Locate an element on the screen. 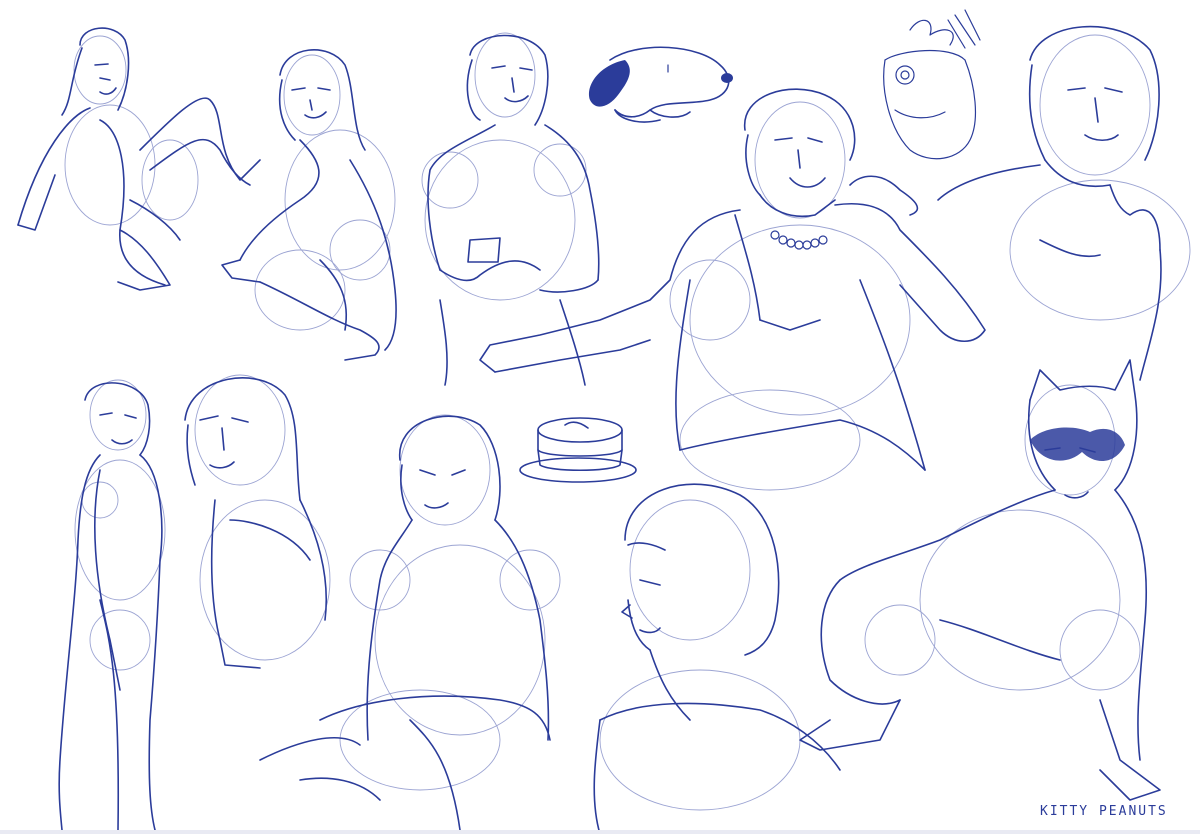 The width and height of the screenshot is (1200, 834). standing-figure is located at coordinates (112, 605).